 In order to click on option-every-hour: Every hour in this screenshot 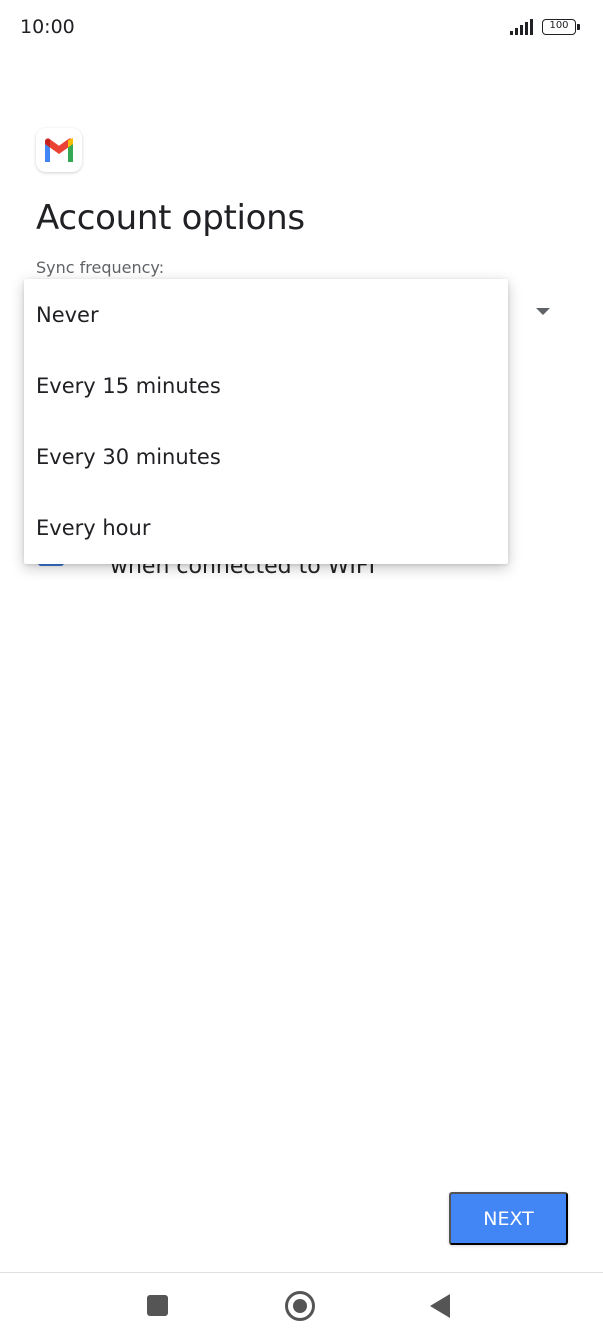, I will do `click(266, 527)`.